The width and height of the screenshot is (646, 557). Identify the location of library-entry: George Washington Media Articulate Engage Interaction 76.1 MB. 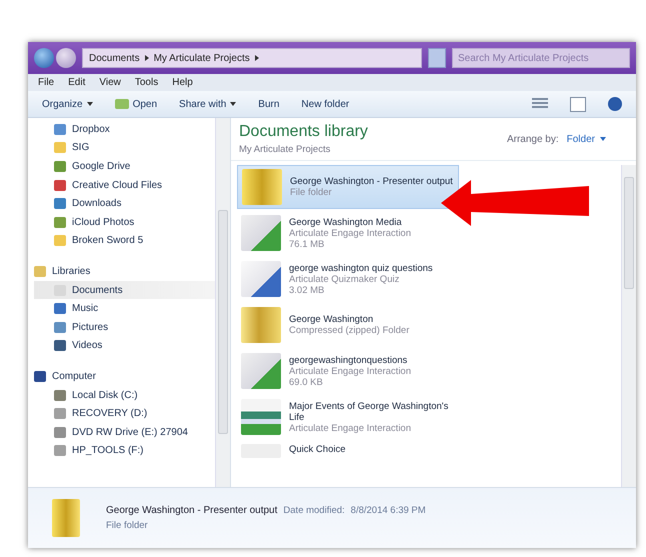
(348, 233).